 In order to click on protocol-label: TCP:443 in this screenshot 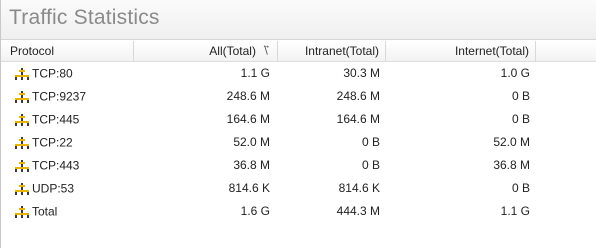, I will do `click(56, 165)`.